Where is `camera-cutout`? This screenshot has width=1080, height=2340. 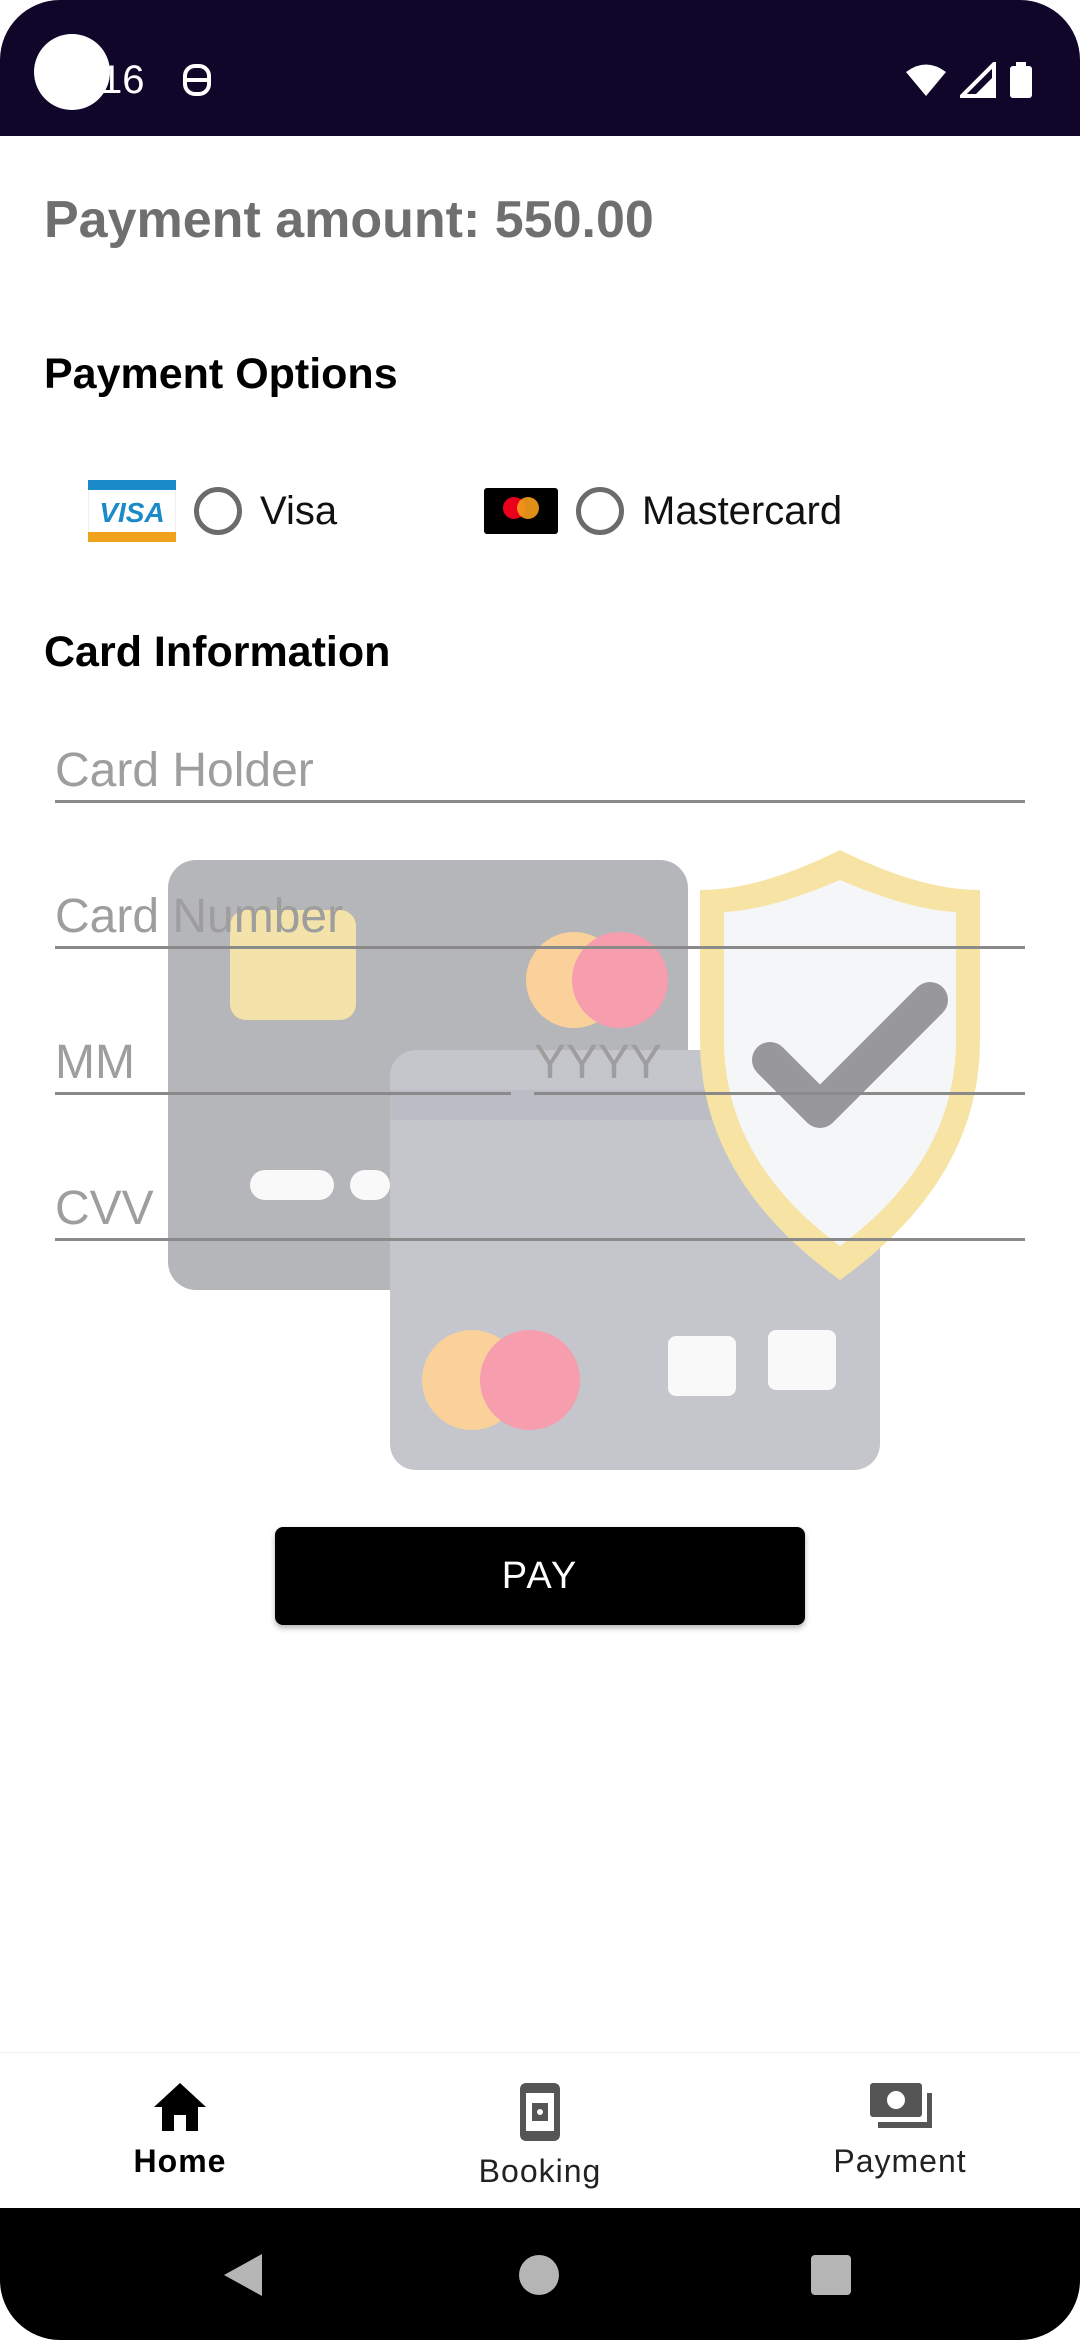 camera-cutout is located at coordinates (72, 72).